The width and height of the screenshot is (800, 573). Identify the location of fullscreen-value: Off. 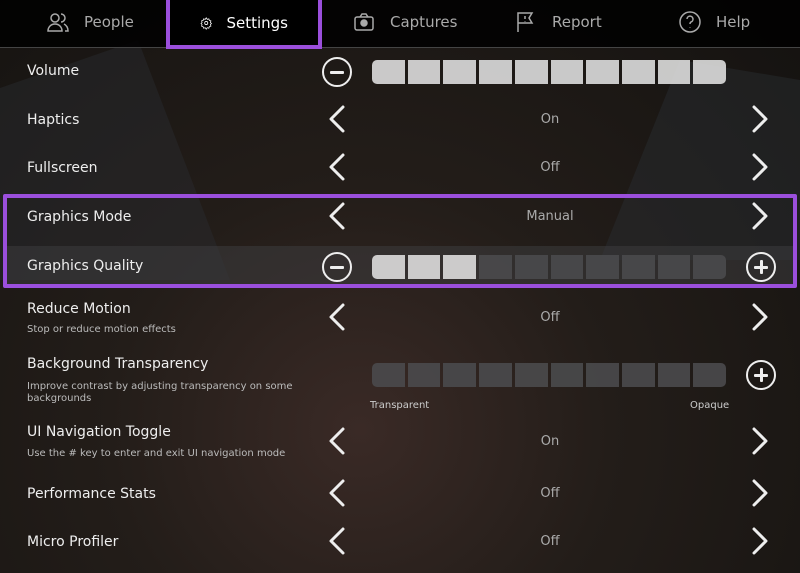
(550, 167).